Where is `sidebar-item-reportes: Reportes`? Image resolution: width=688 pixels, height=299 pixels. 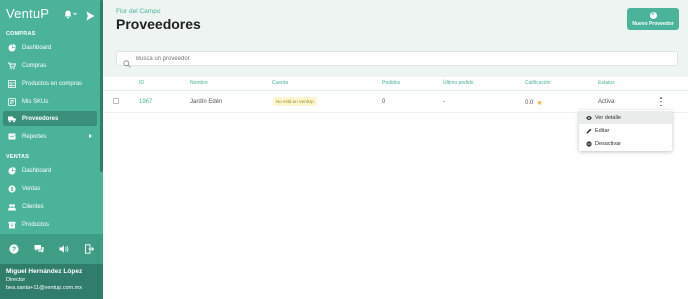
sidebar-item-reportes: Reportes is located at coordinates (50, 136).